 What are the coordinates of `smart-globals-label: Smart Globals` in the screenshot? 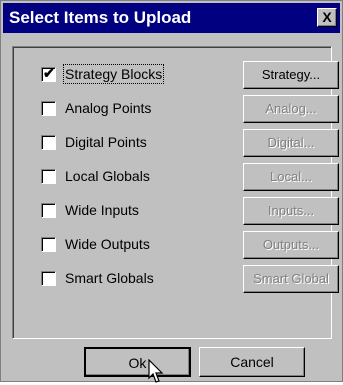 It's located at (109, 278).